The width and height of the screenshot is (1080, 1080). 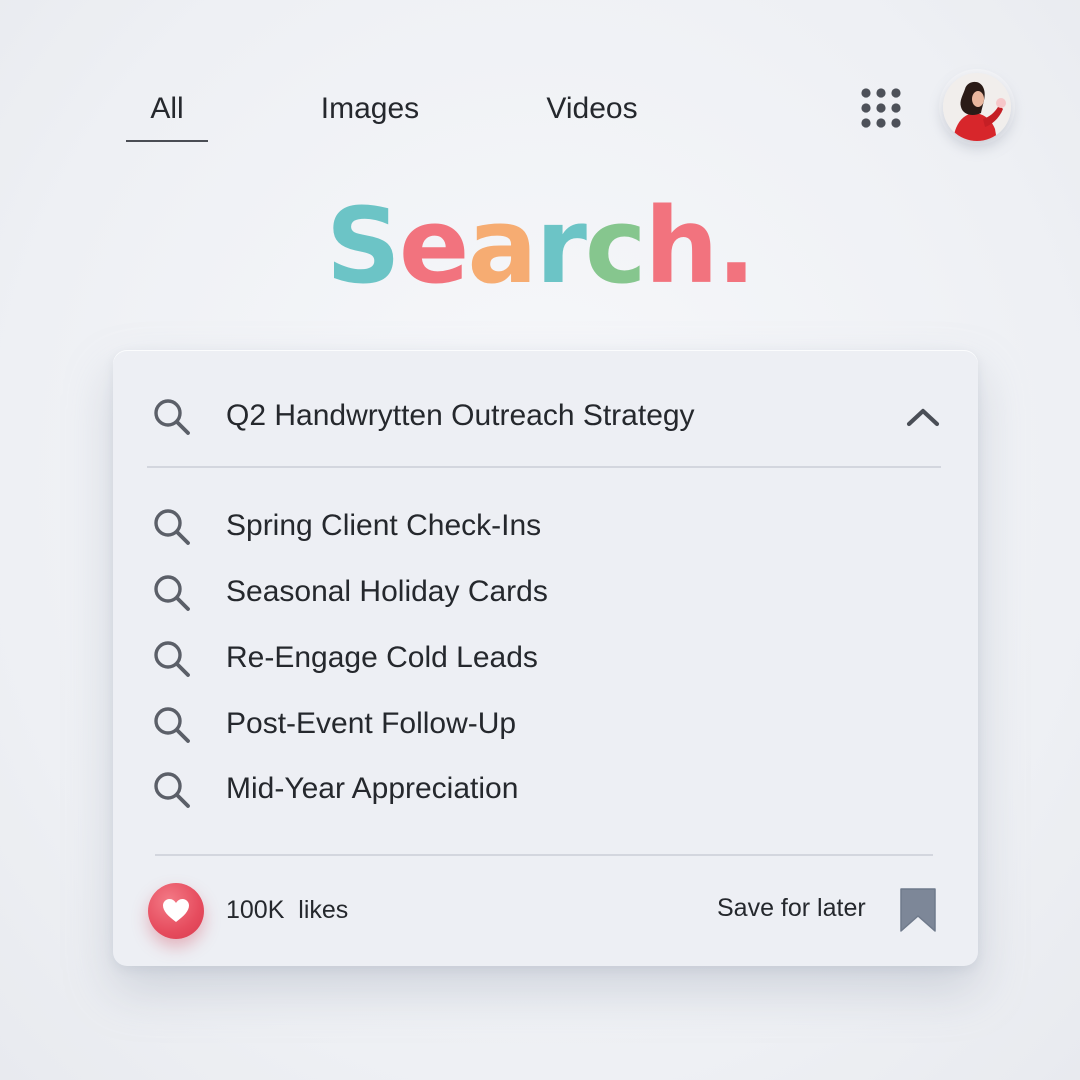 I want to click on apps-grid-icon, so click(x=881, y=108).